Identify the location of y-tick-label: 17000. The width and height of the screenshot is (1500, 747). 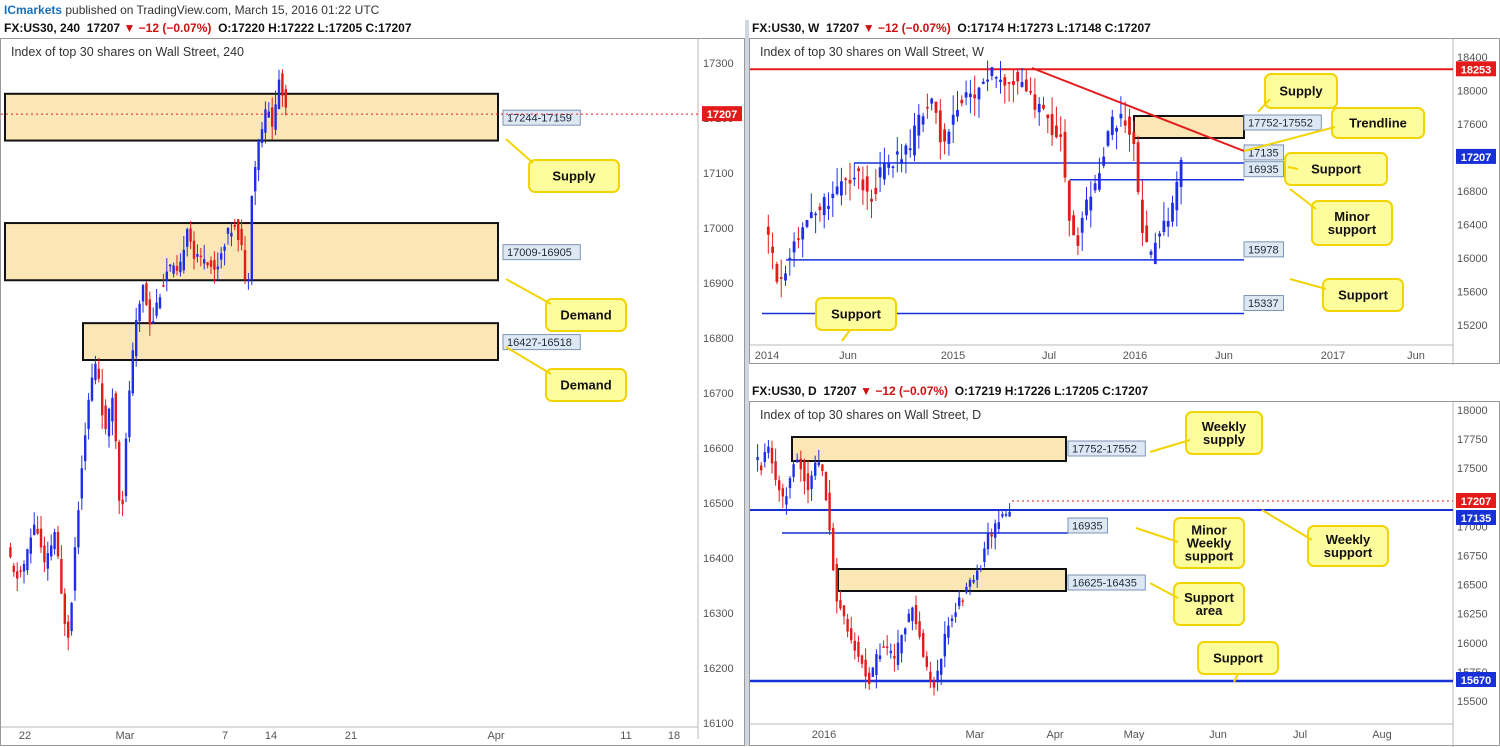
(718, 229).